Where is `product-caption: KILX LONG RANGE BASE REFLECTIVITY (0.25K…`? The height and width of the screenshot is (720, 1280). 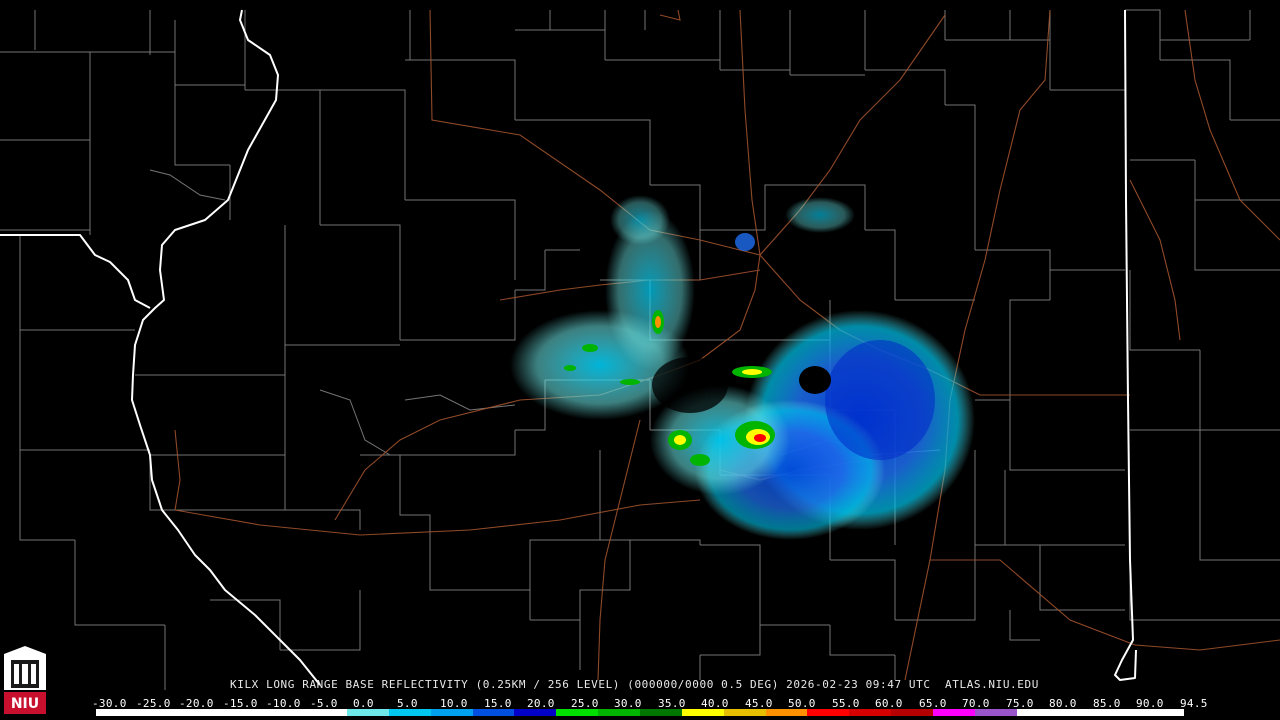 product-caption: KILX LONG RANGE BASE REFLECTIVITY (0.25K… is located at coordinates (634, 684).